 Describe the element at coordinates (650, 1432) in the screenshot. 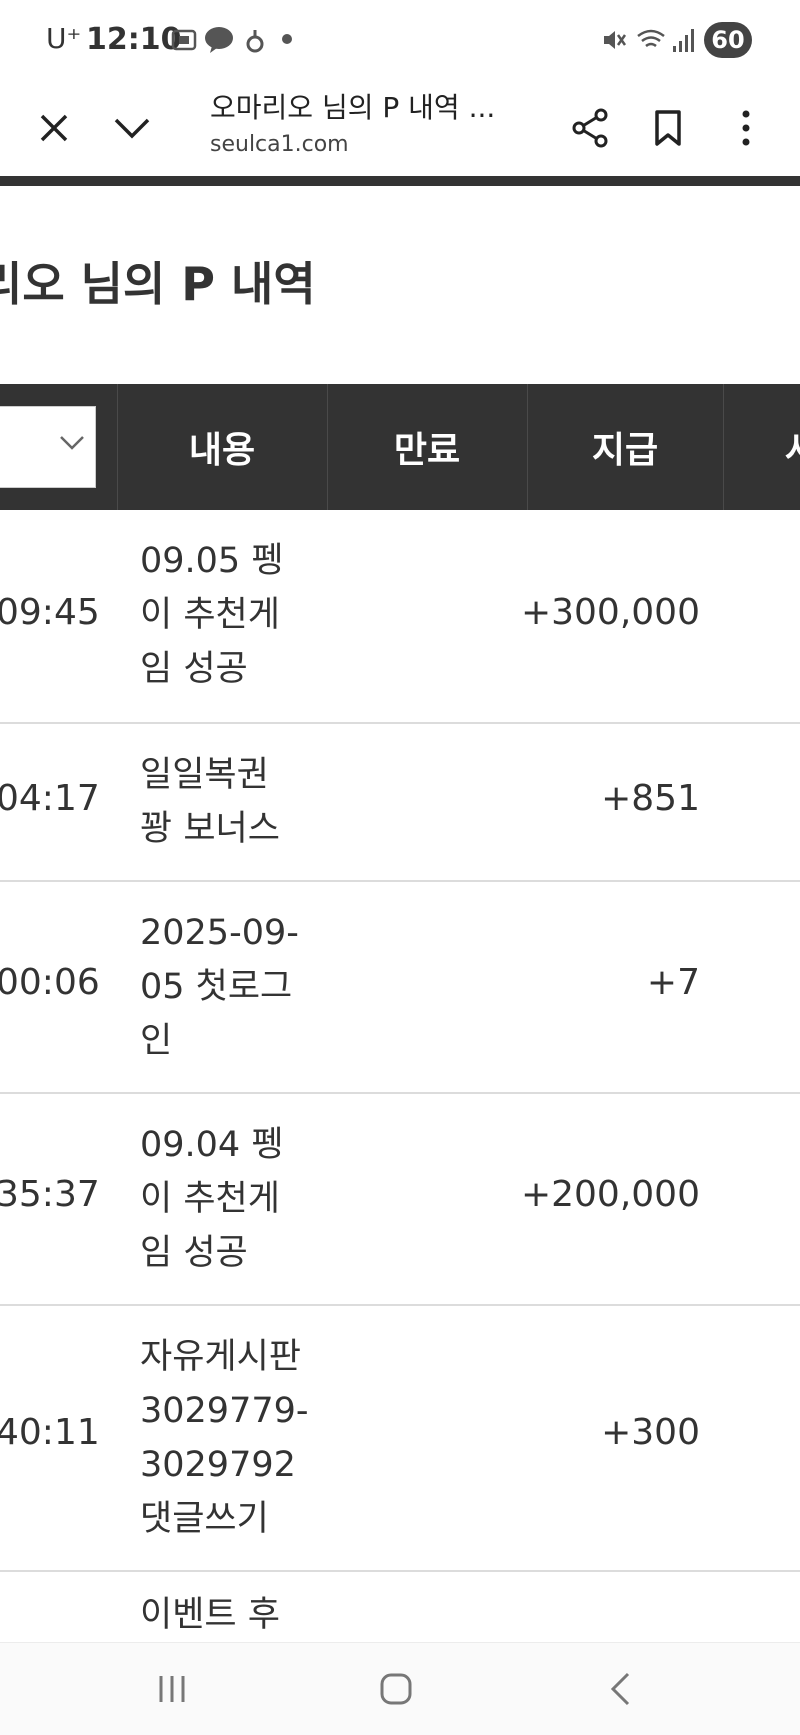

I see `row-amount: +300` at that location.